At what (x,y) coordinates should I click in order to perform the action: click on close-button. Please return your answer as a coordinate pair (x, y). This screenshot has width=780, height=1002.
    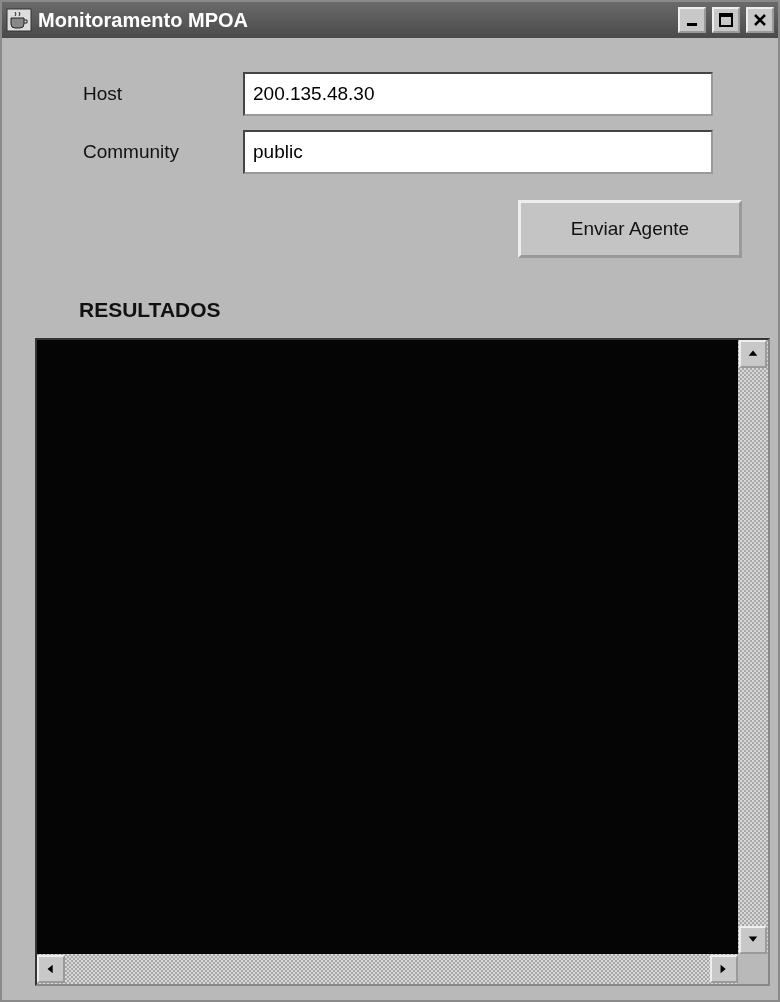
    Looking at the image, I should click on (760, 20).